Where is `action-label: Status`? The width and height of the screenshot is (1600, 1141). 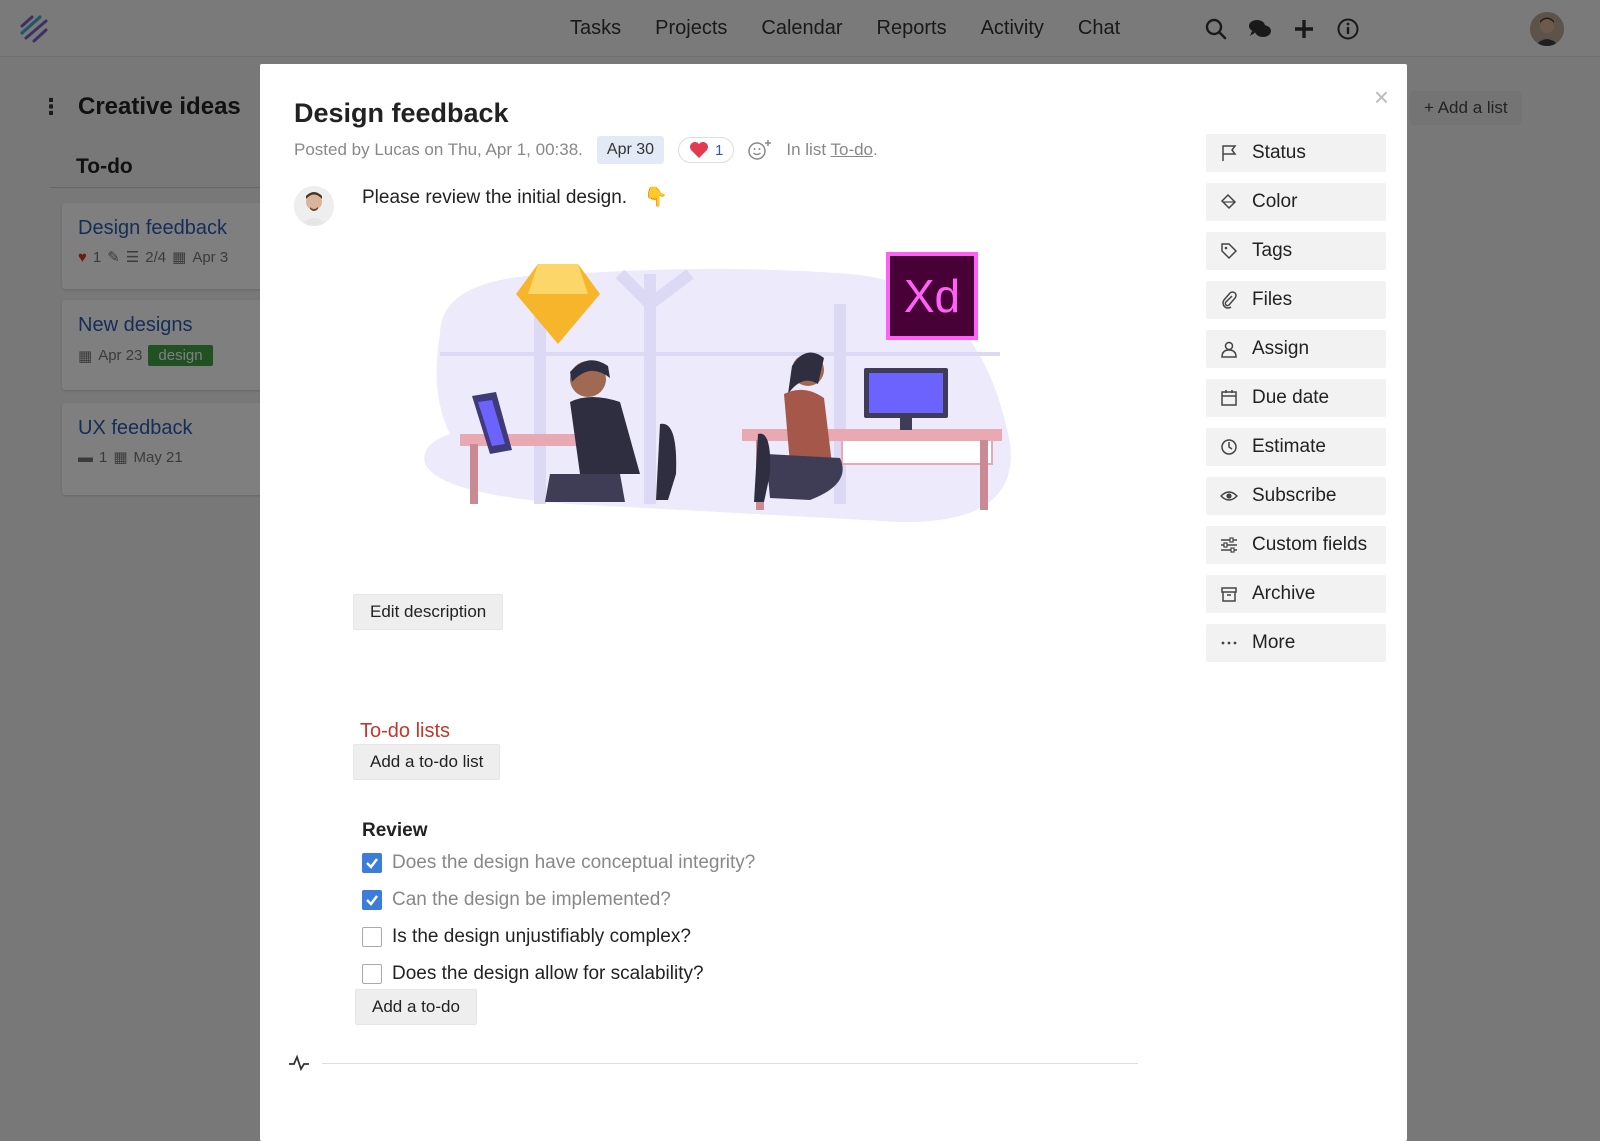 action-label: Status is located at coordinates (1279, 152).